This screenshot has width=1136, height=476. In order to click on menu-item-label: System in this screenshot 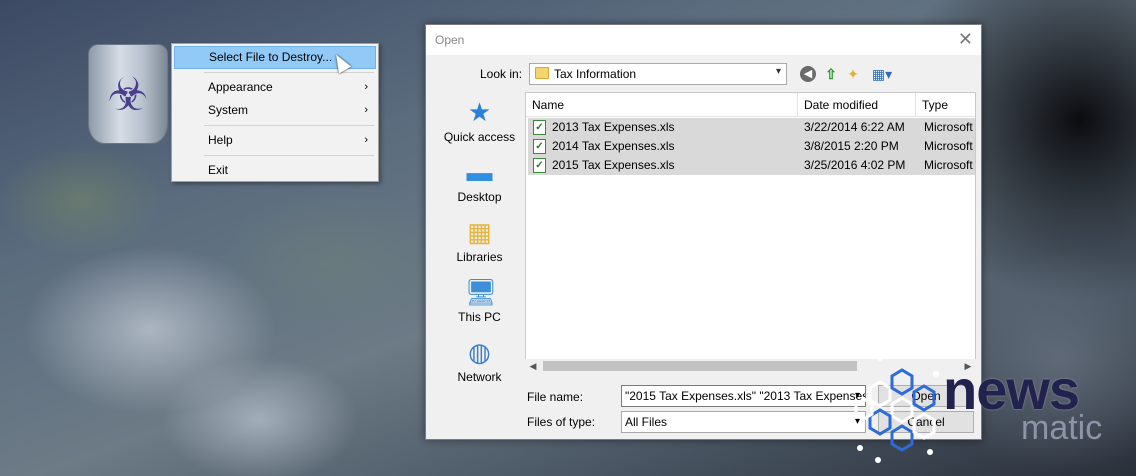, I will do `click(228, 110)`.